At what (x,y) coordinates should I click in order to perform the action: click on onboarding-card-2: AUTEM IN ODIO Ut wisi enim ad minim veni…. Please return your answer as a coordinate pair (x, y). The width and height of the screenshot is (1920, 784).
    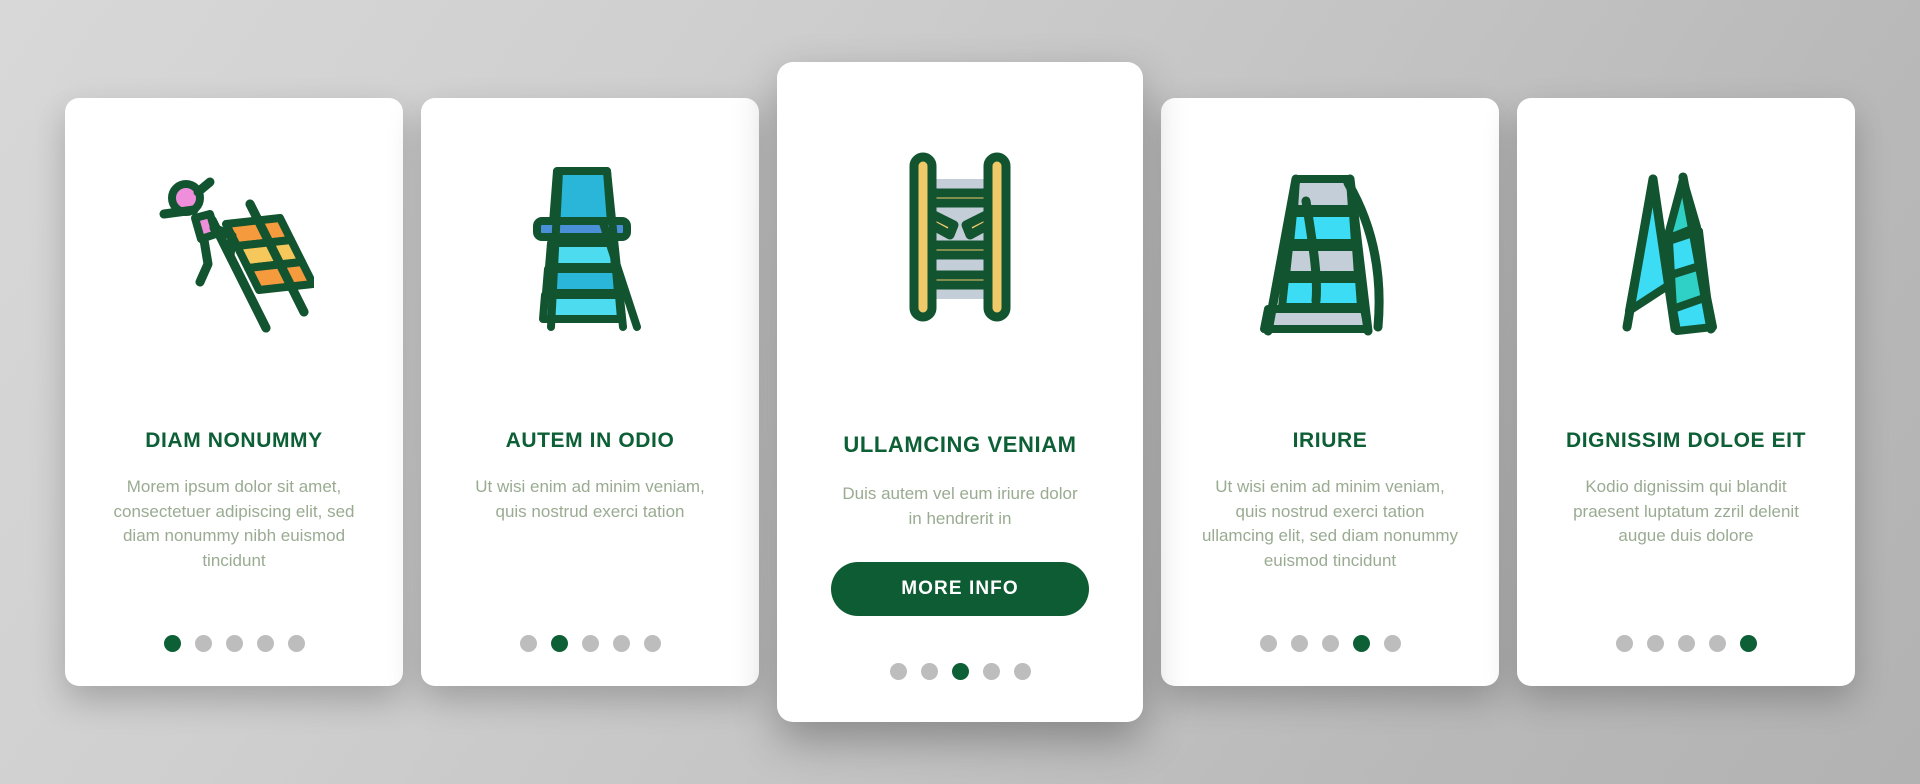
    Looking at the image, I should click on (590, 392).